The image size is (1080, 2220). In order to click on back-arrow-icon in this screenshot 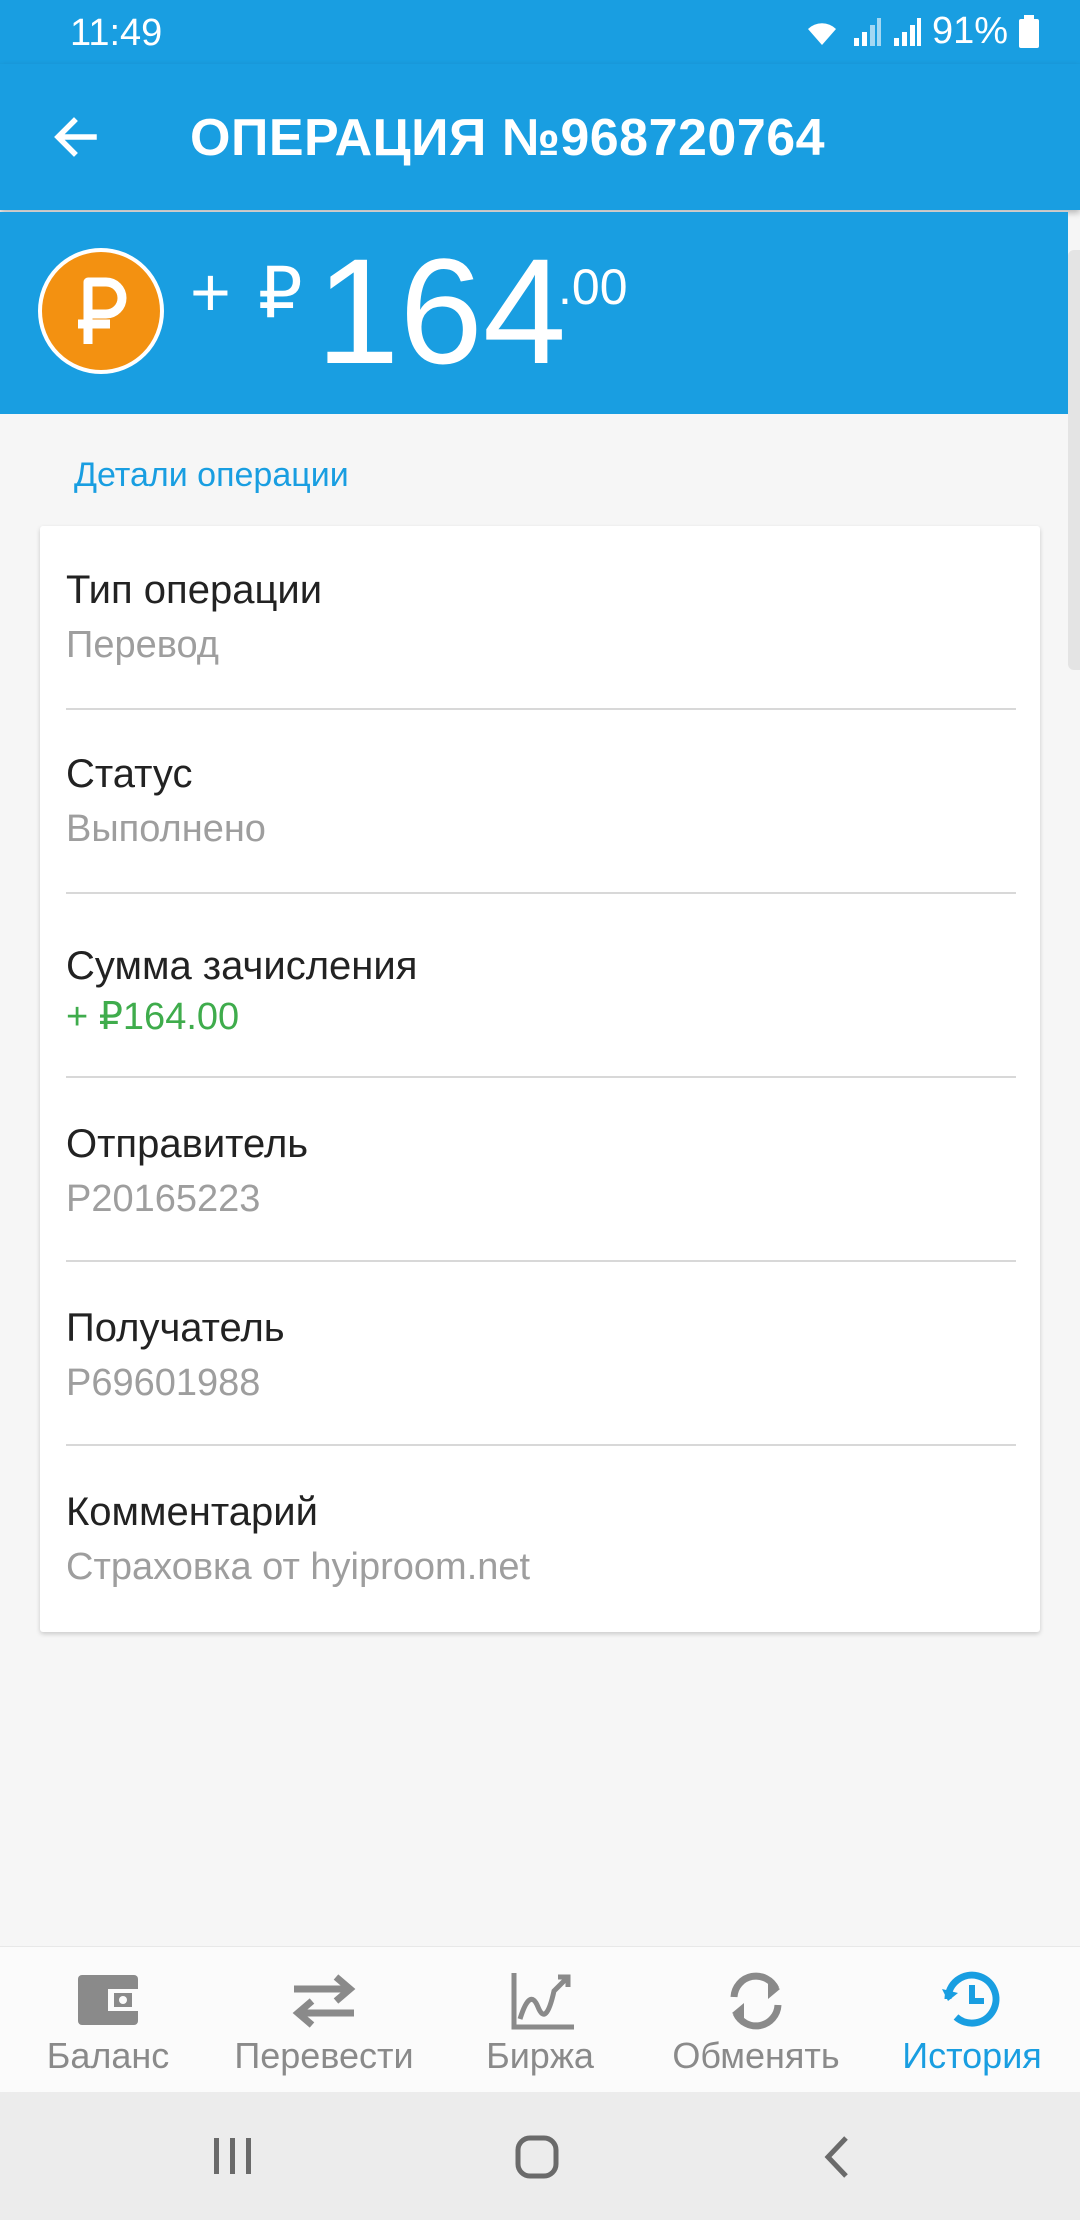, I will do `click(76, 137)`.